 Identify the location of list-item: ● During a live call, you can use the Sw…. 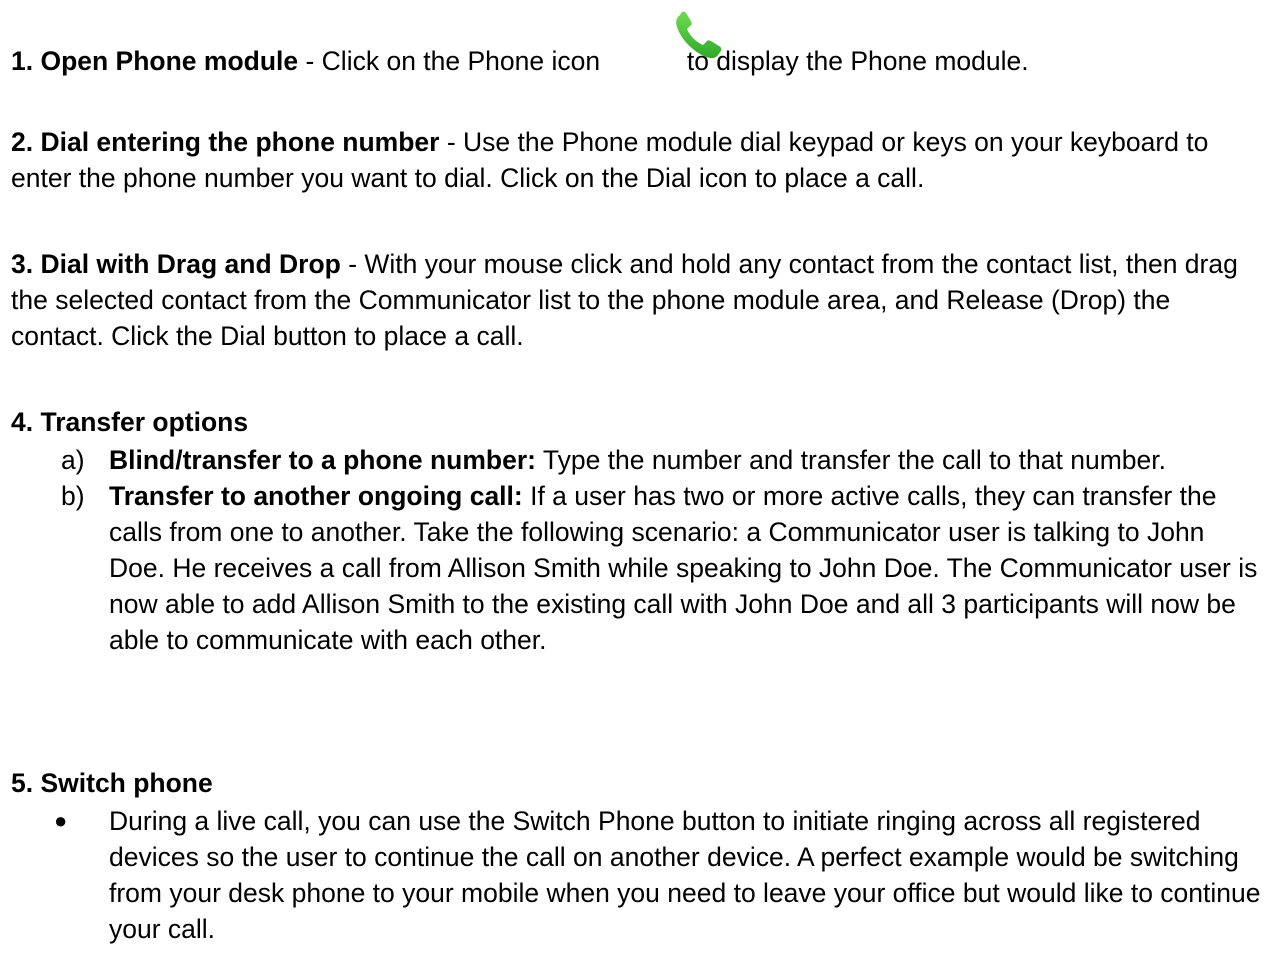
(636, 875).